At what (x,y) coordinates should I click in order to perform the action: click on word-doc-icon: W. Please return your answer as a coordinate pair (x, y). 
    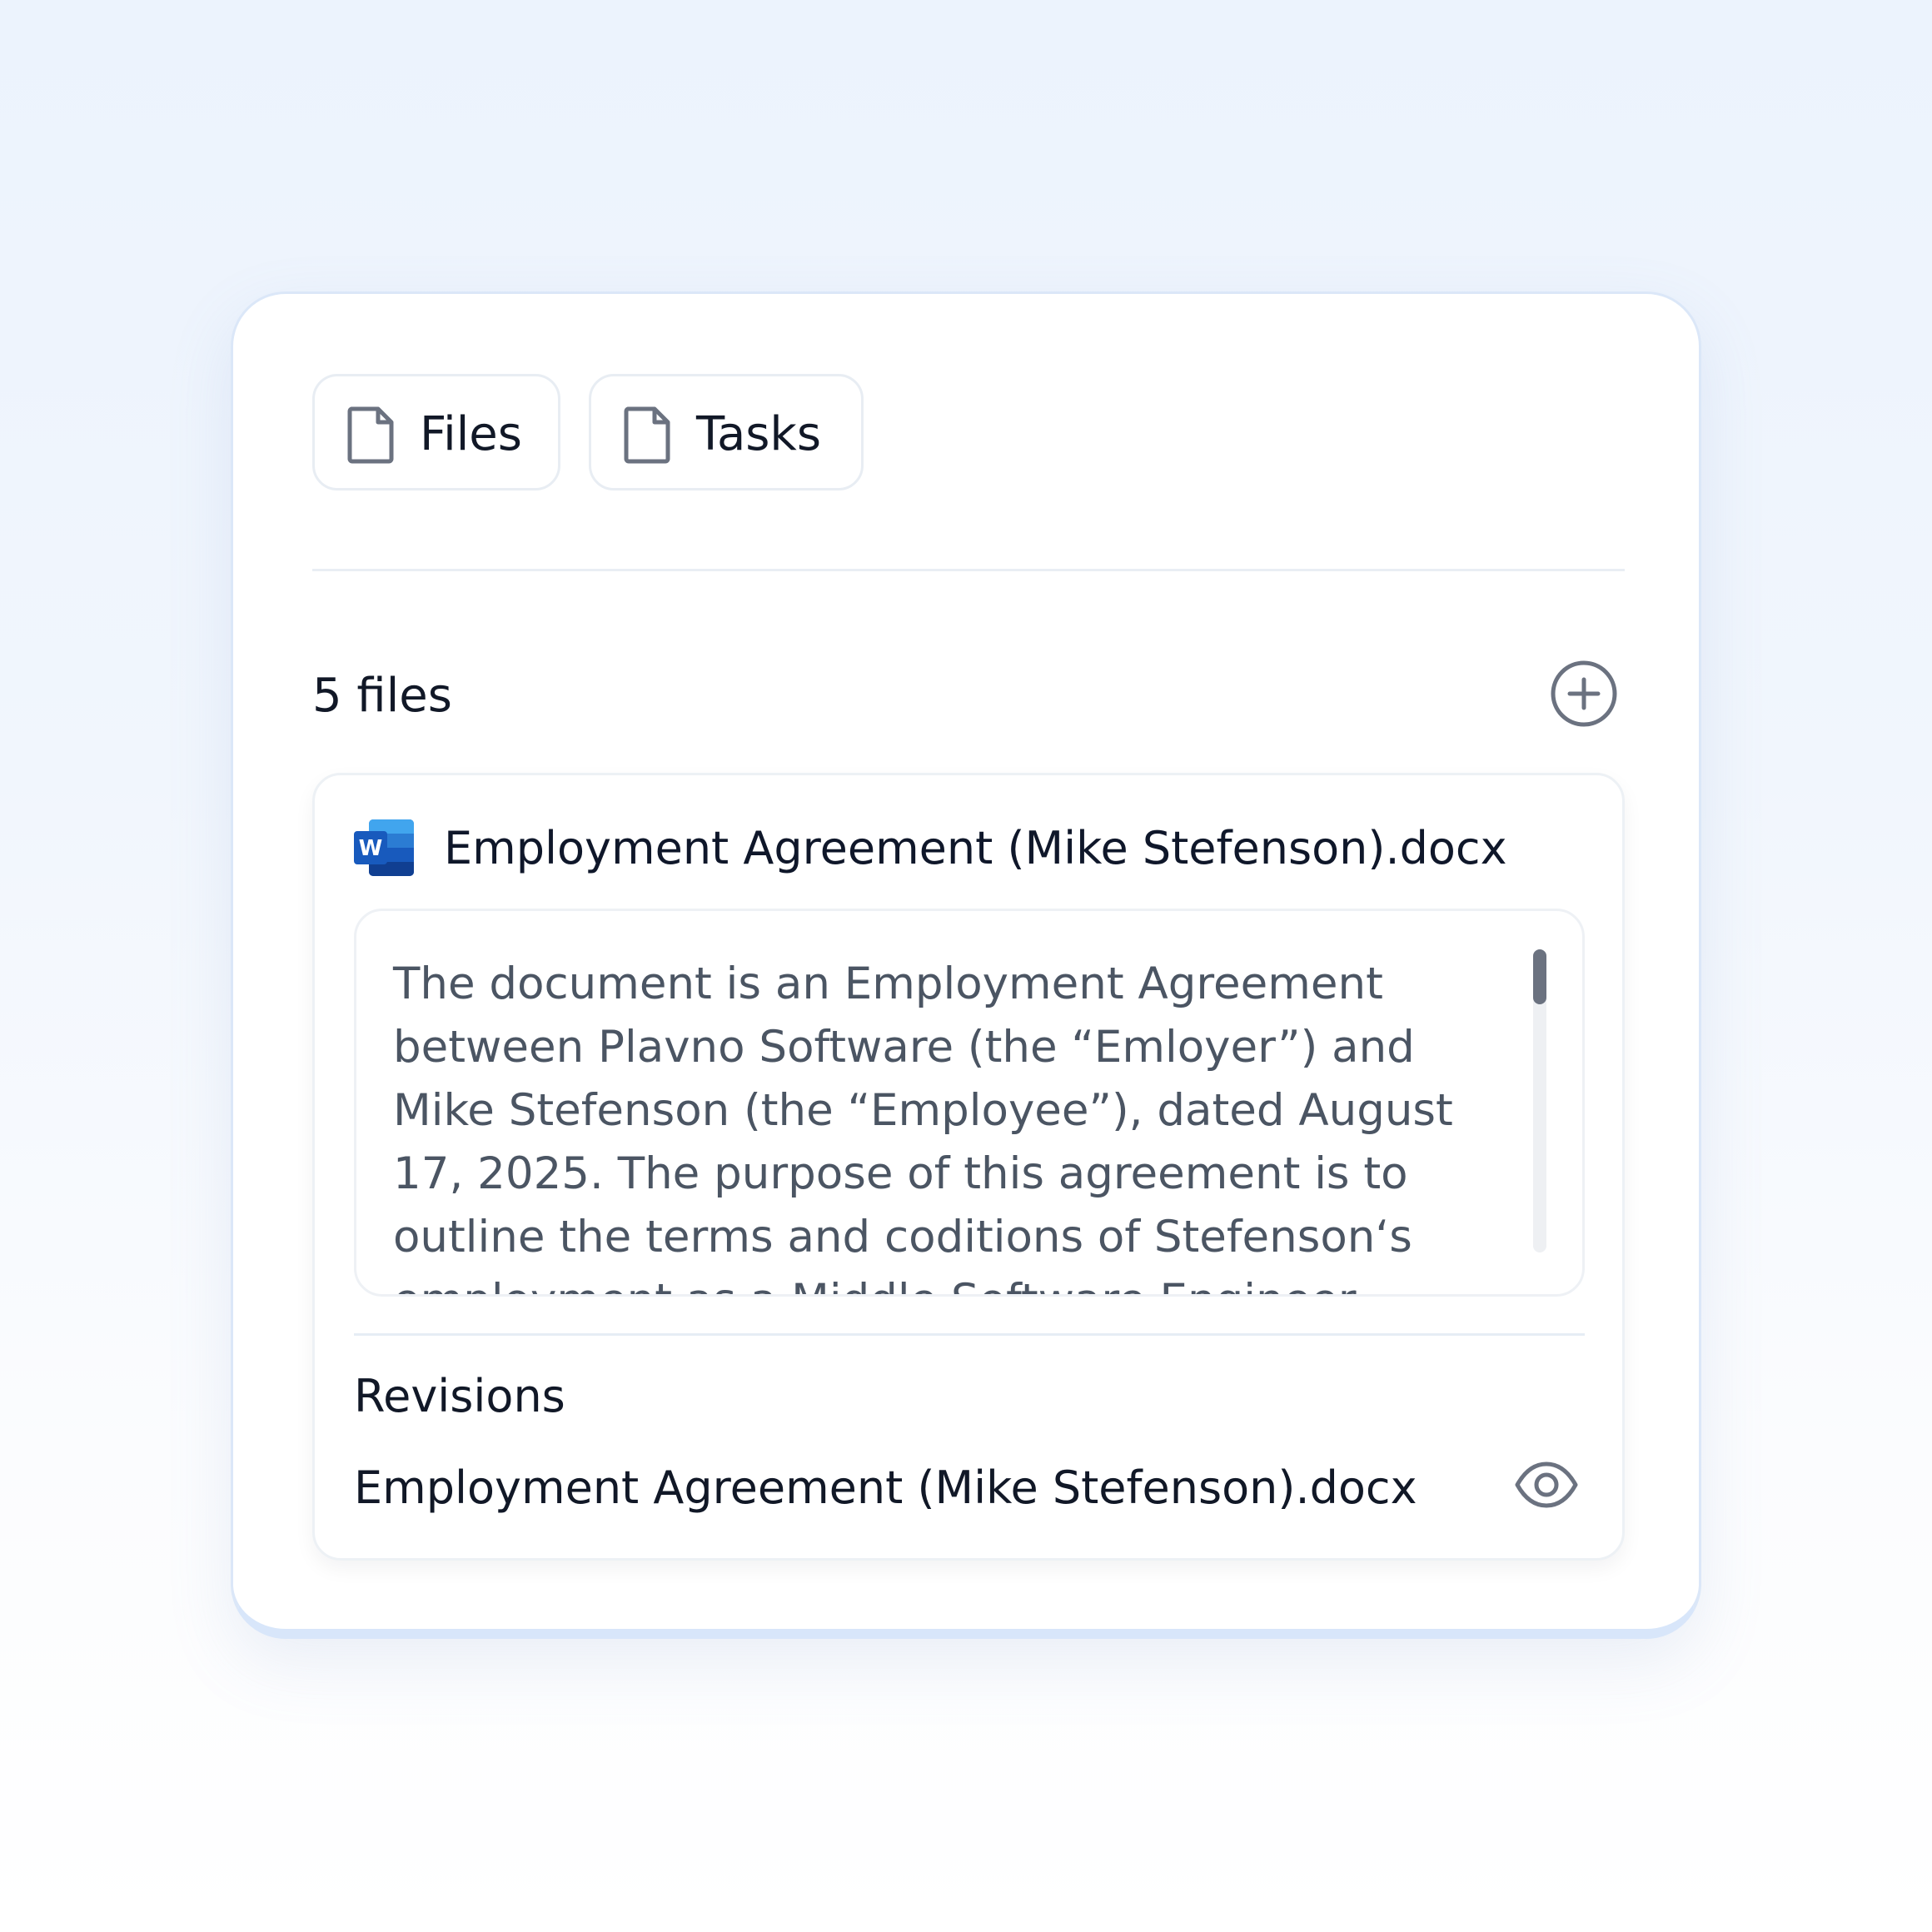
    Looking at the image, I should click on (384, 847).